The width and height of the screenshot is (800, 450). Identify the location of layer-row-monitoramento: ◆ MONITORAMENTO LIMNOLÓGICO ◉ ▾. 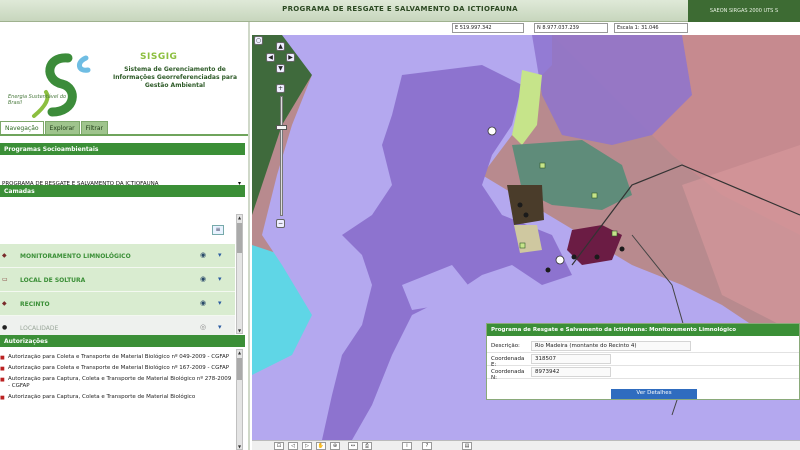
(117, 256).